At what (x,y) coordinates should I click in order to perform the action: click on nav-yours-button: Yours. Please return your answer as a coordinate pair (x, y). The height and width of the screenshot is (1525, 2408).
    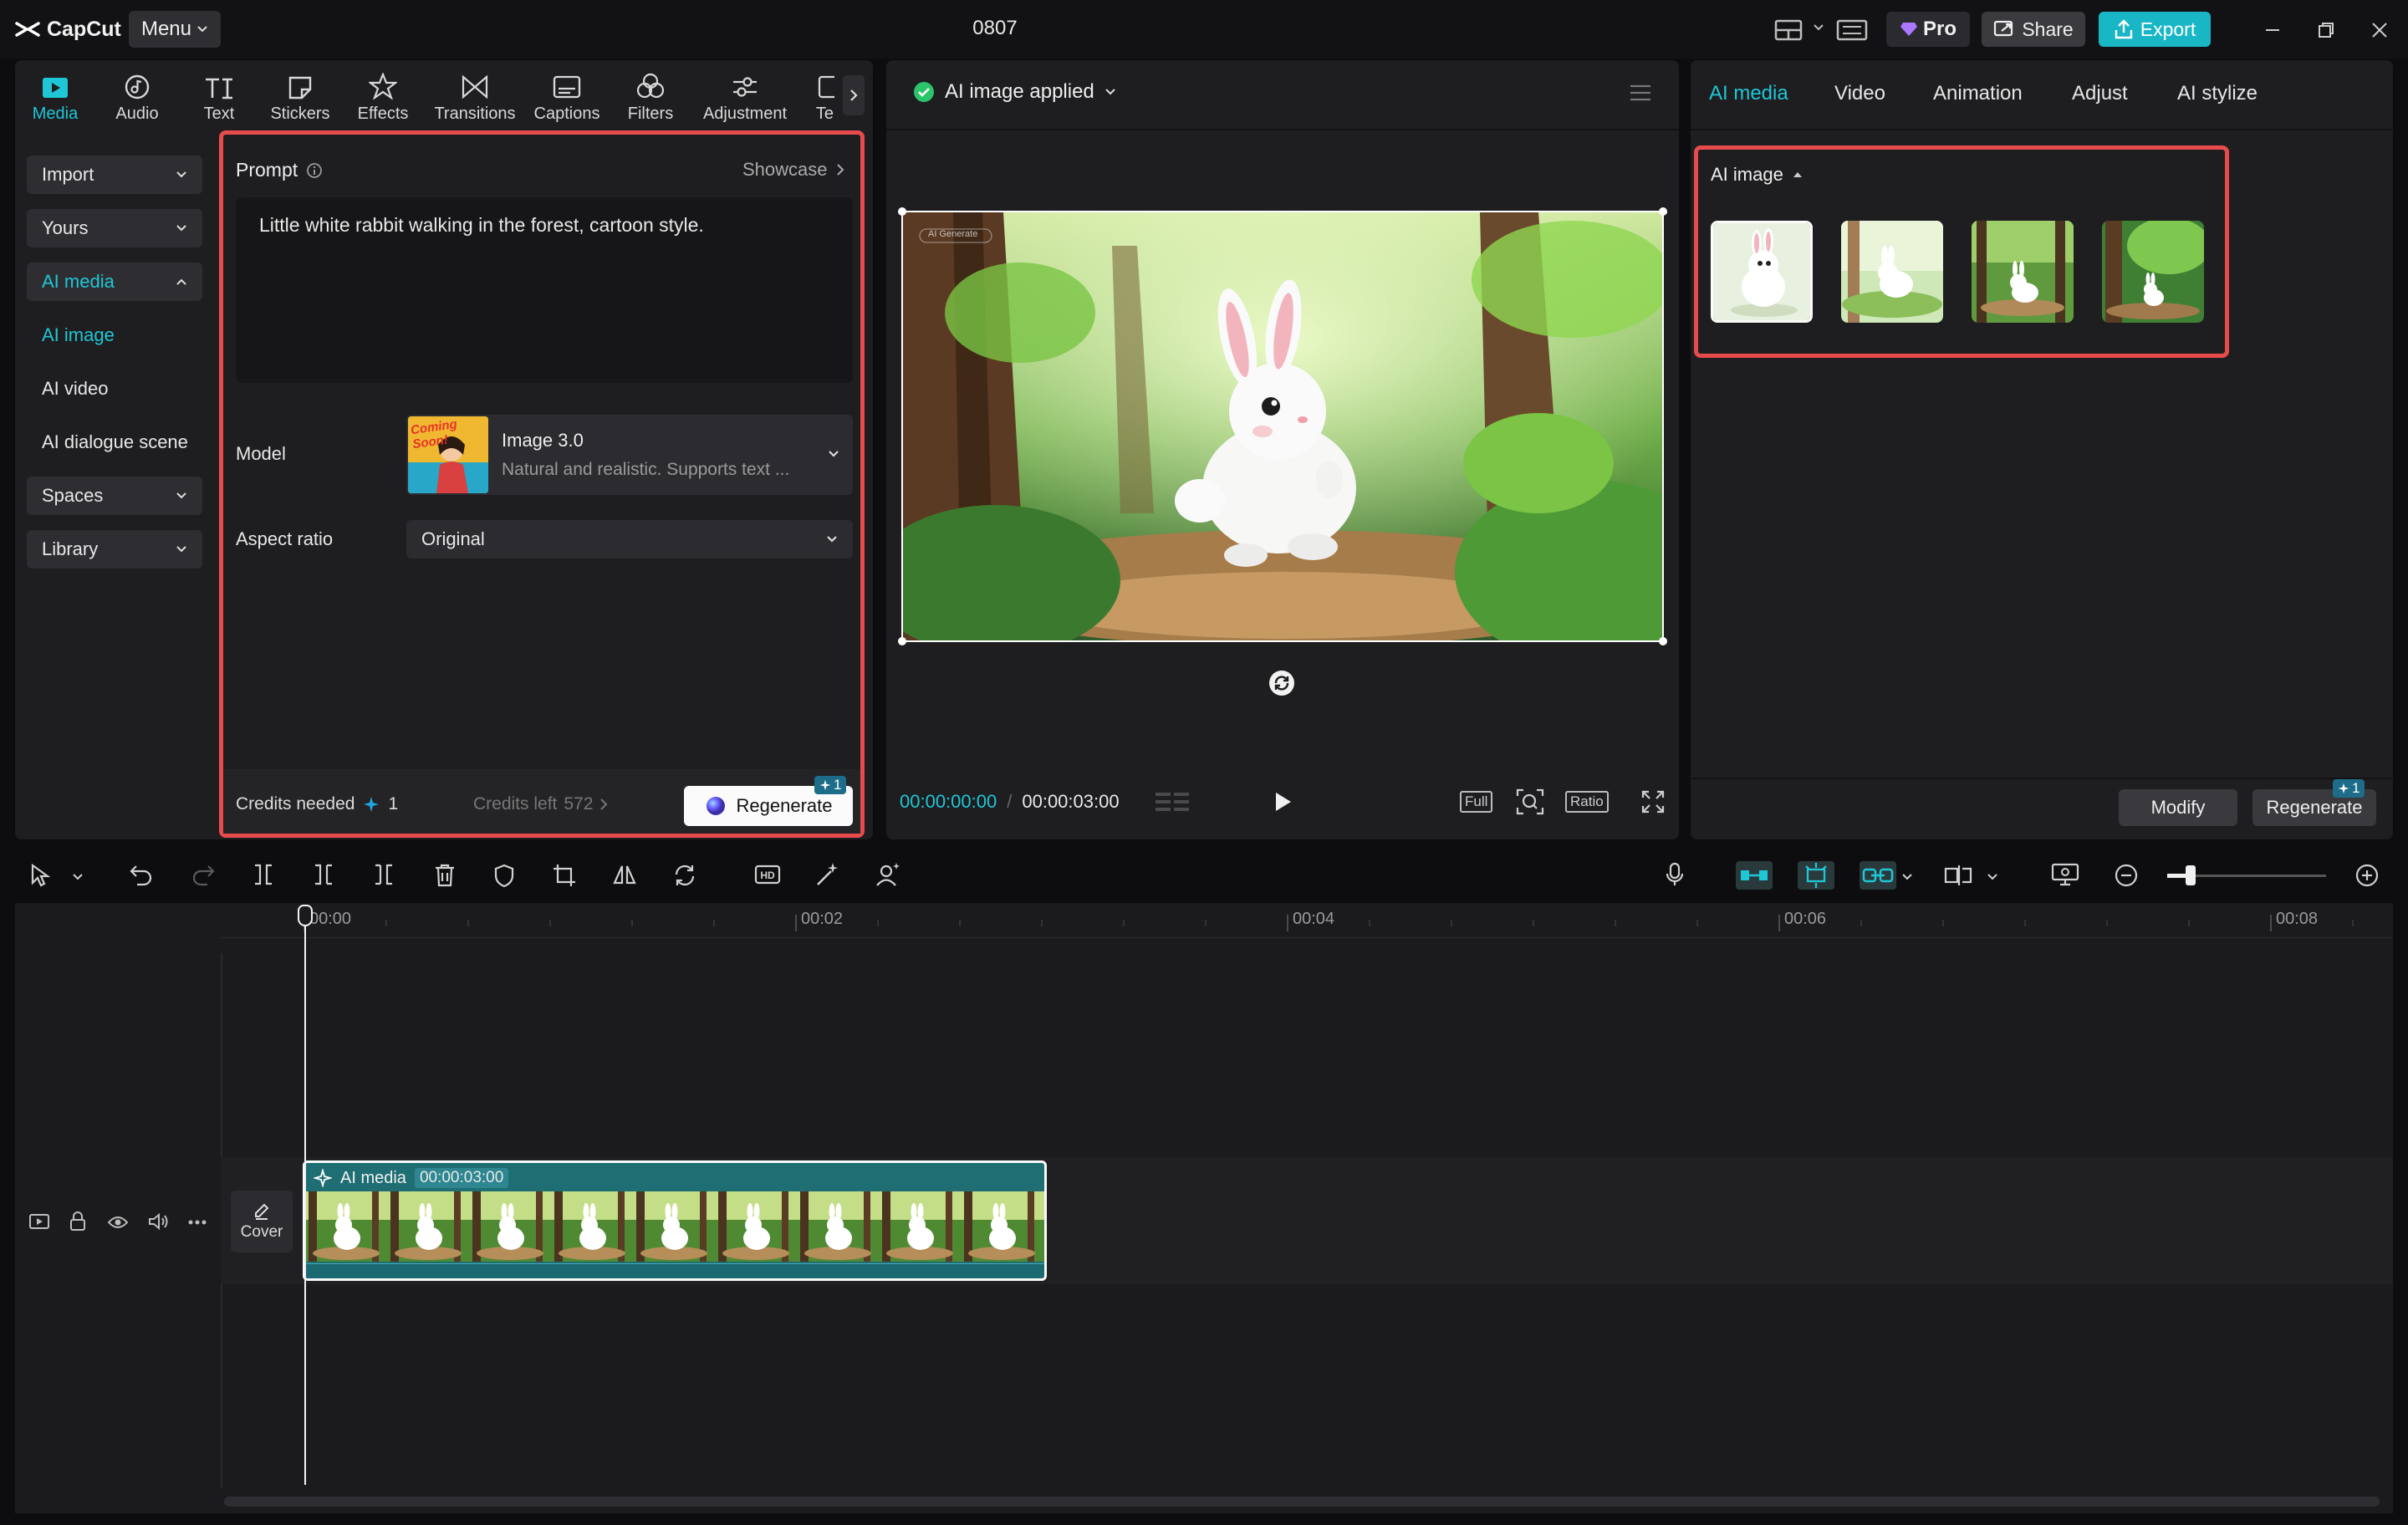
    Looking at the image, I should click on (115, 228).